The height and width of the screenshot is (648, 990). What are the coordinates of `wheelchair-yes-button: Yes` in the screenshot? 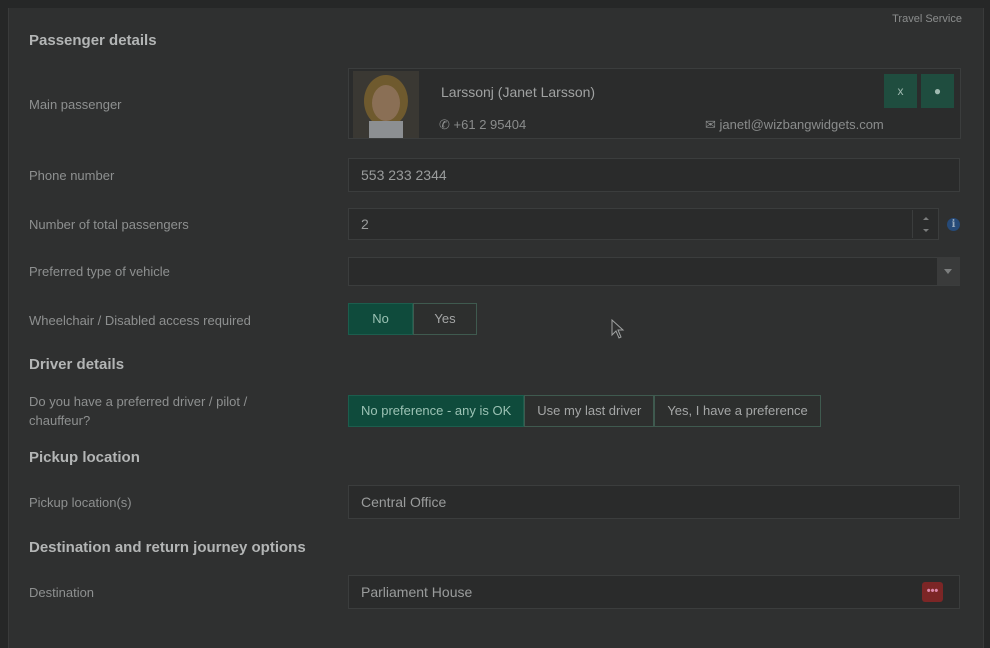 It's located at (445, 319).